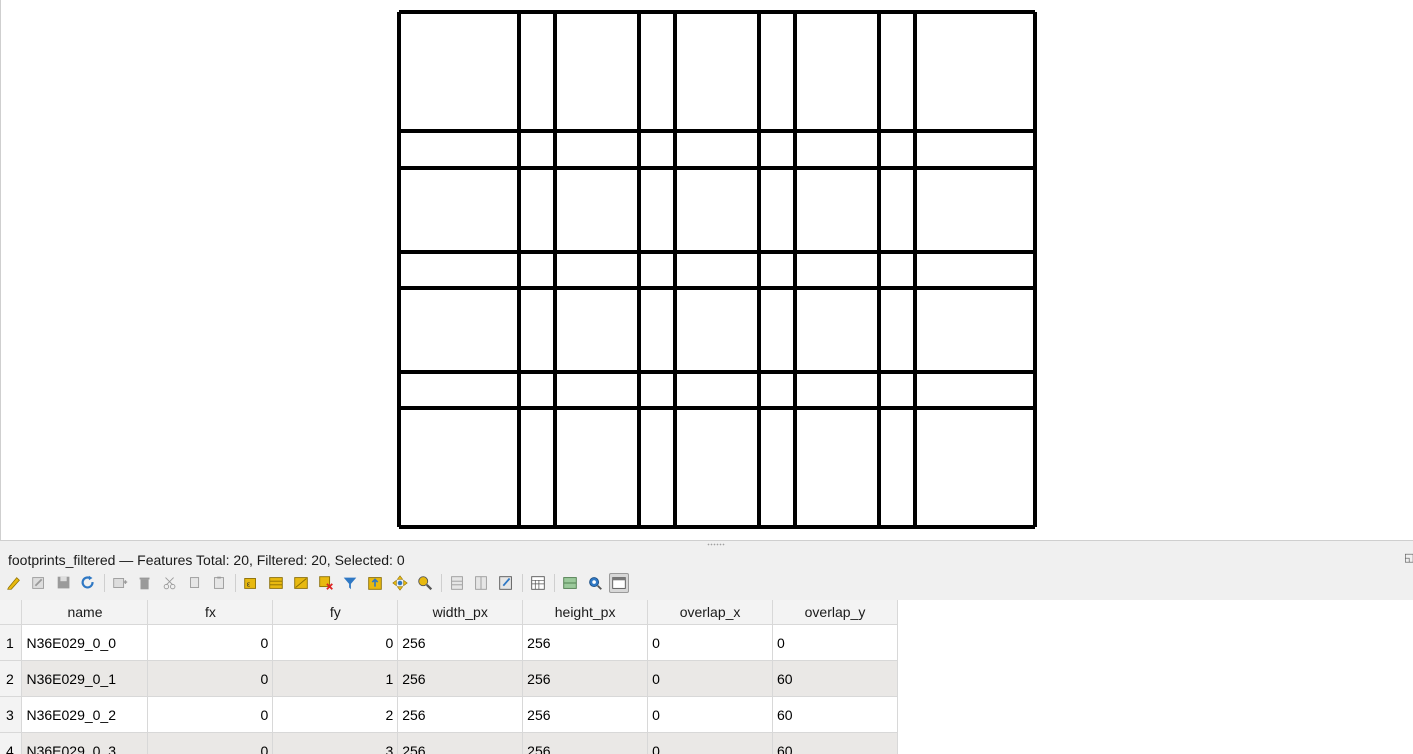 Image resolution: width=1413 pixels, height=754 pixels. What do you see at coordinates (400, 583) in the screenshot?
I see `pan-to-selected-icon` at bounding box center [400, 583].